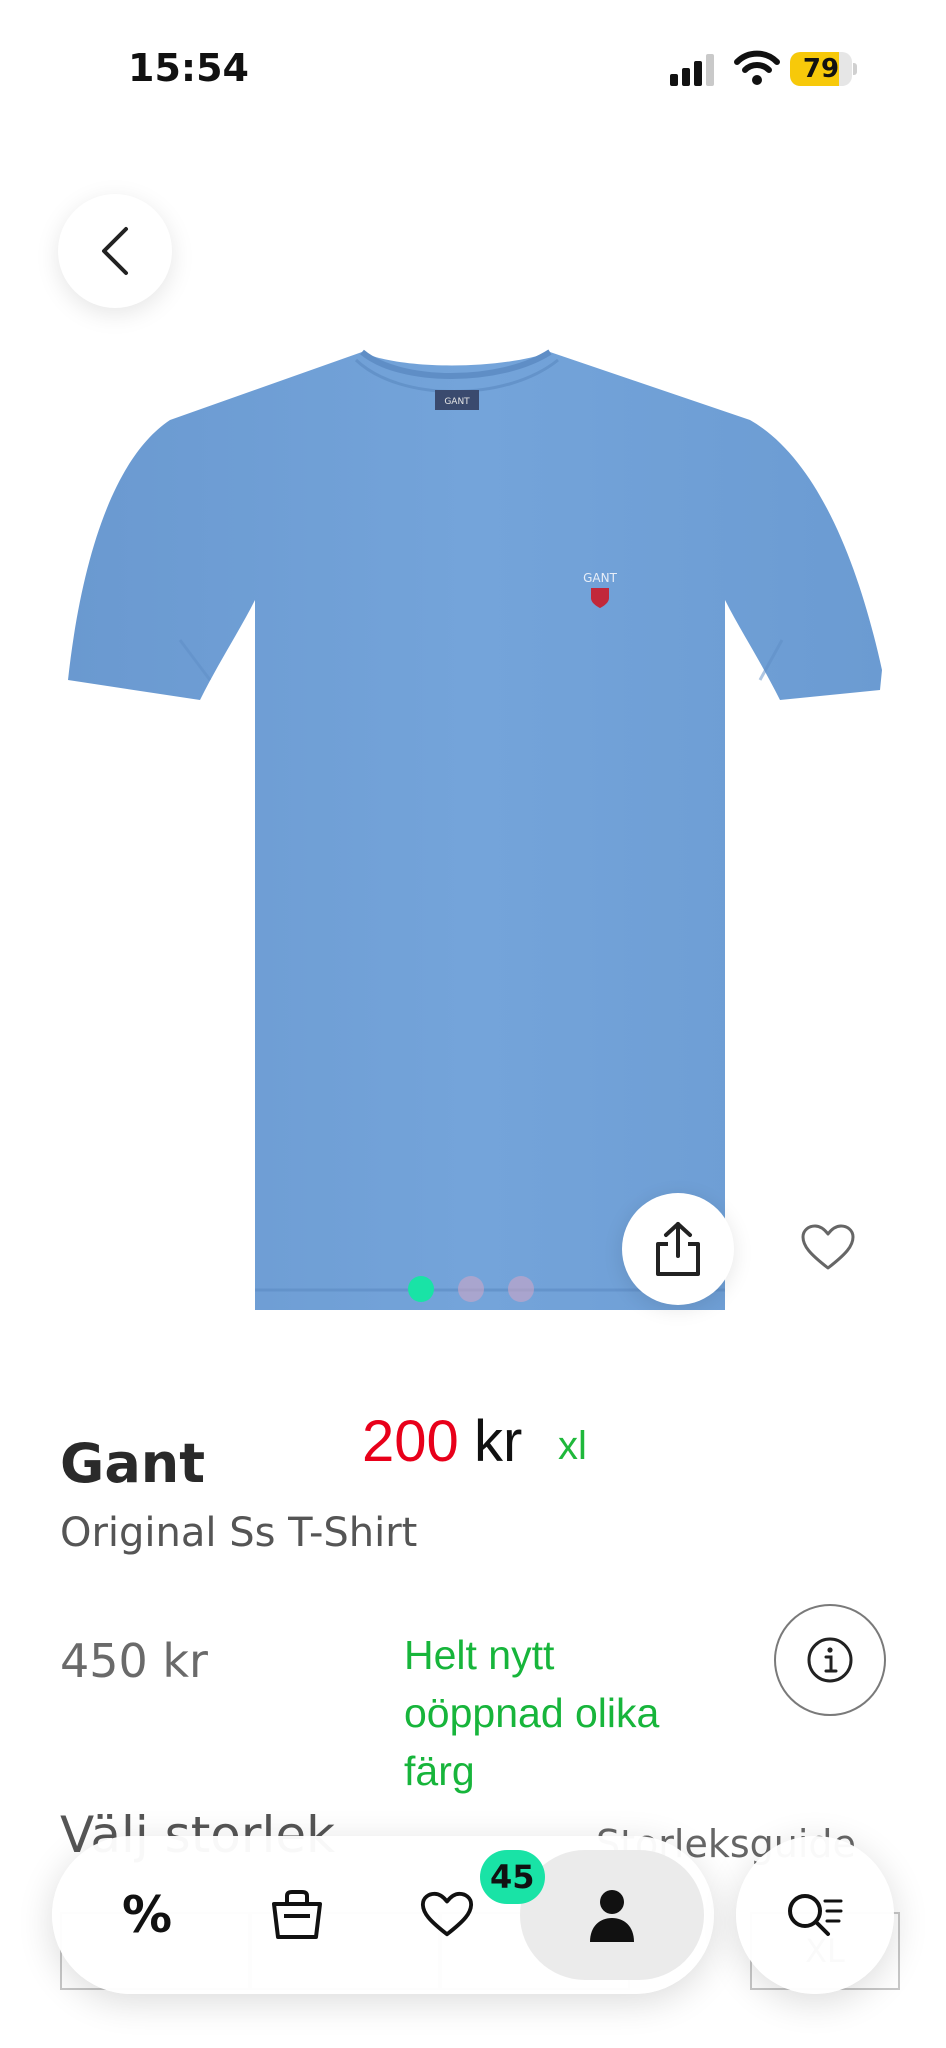 This screenshot has width=946, height=2048. I want to click on battery-percentage: 79, so click(821, 69).